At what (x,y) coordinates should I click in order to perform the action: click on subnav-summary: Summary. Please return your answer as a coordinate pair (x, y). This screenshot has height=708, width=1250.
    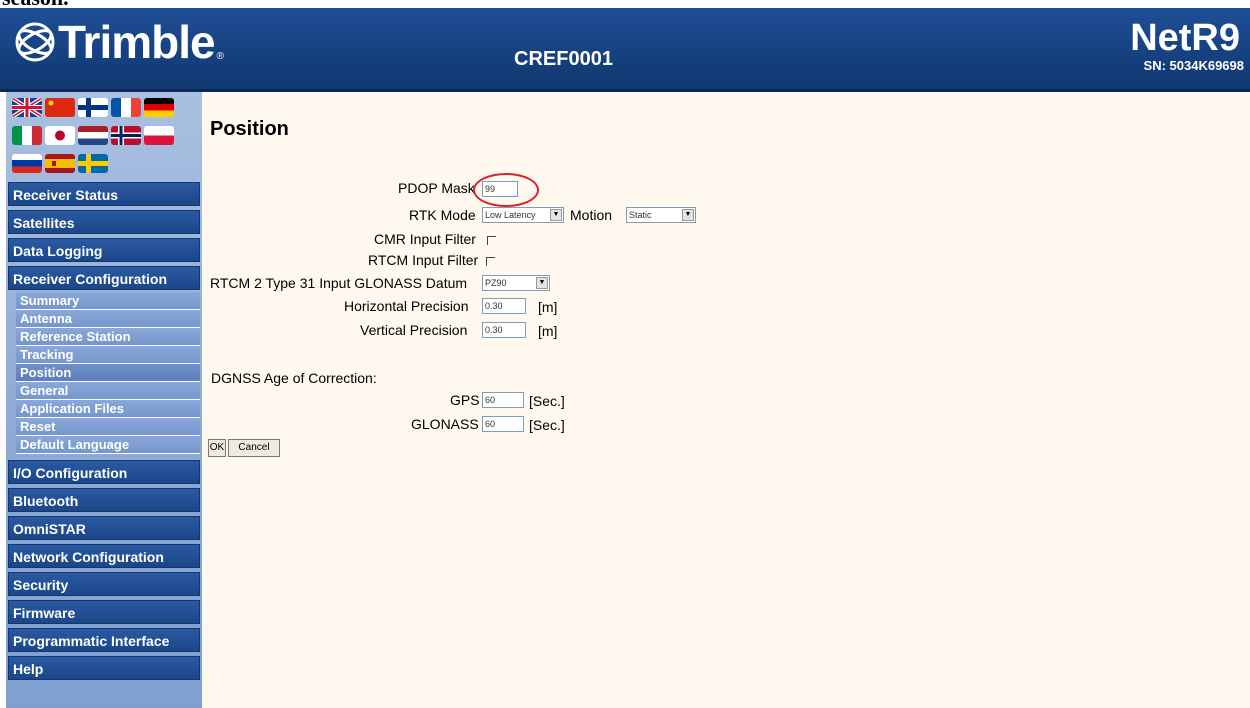
    Looking at the image, I should click on (108, 301).